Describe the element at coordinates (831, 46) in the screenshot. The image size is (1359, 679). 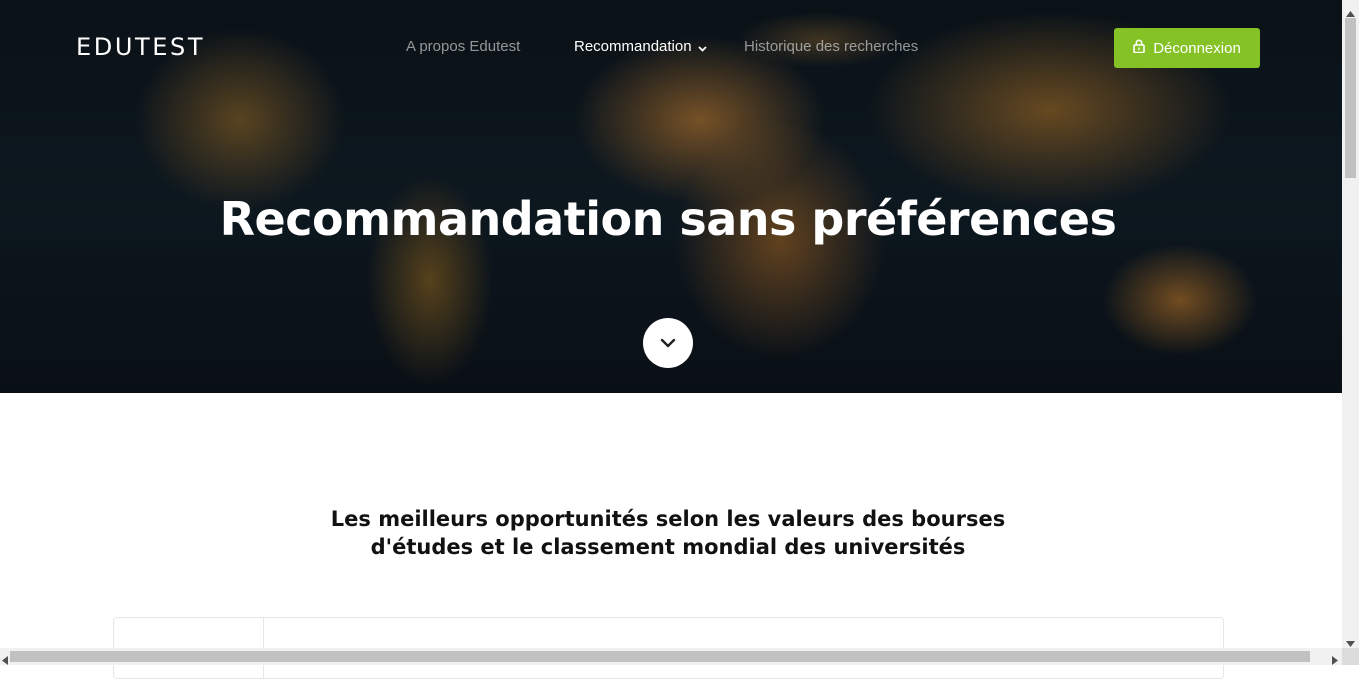
I see `nav-link-history: Historique des recherches` at that location.